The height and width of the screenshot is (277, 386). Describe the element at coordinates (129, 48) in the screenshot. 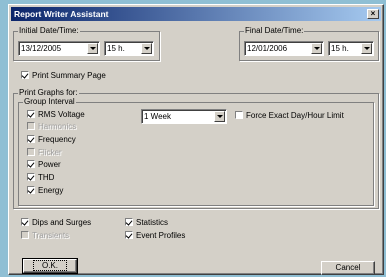

I see `initial-hour-dropdown: 15 h.` at that location.